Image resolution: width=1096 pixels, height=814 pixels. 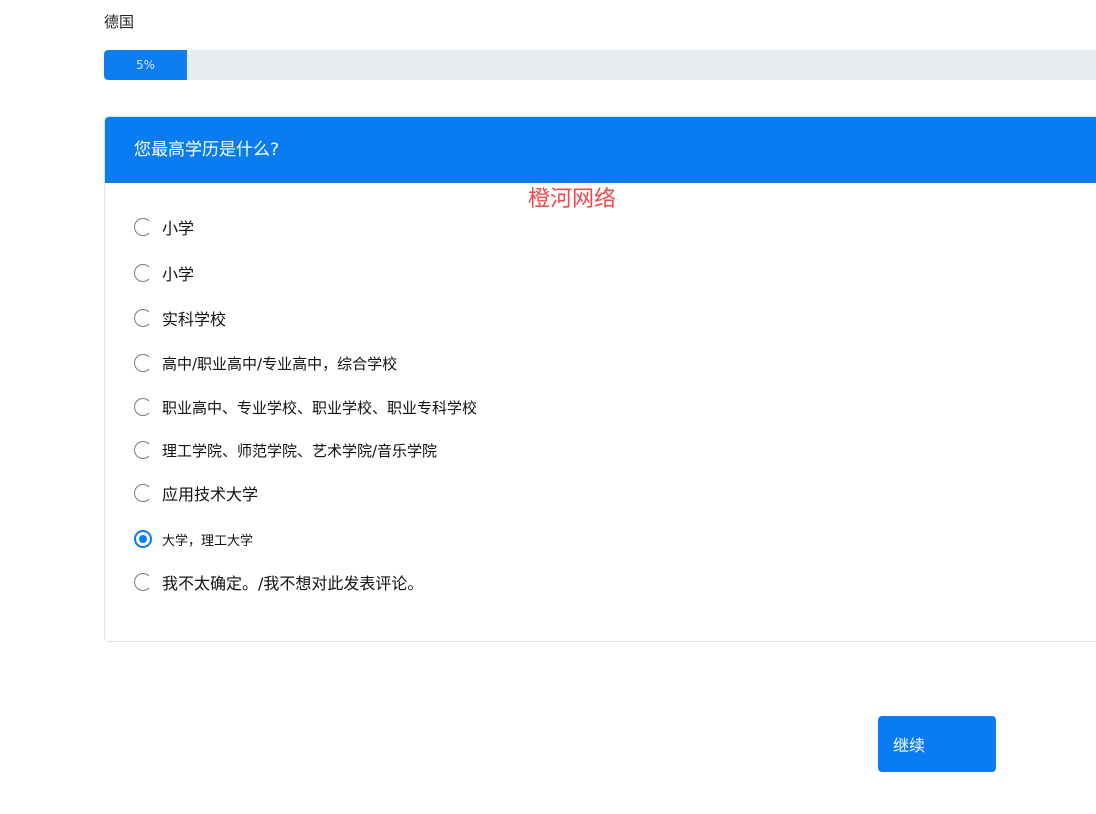 I want to click on option-5: 职业高中、专业学校、职业学校、职业专科学校, so click(x=305, y=407).